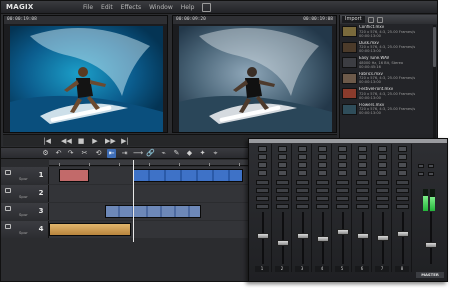 This screenshot has height=296, width=450. What do you see at coordinates (125, 141) in the screenshot?
I see `go-to-end-button: ▶|` at bounding box center [125, 141].